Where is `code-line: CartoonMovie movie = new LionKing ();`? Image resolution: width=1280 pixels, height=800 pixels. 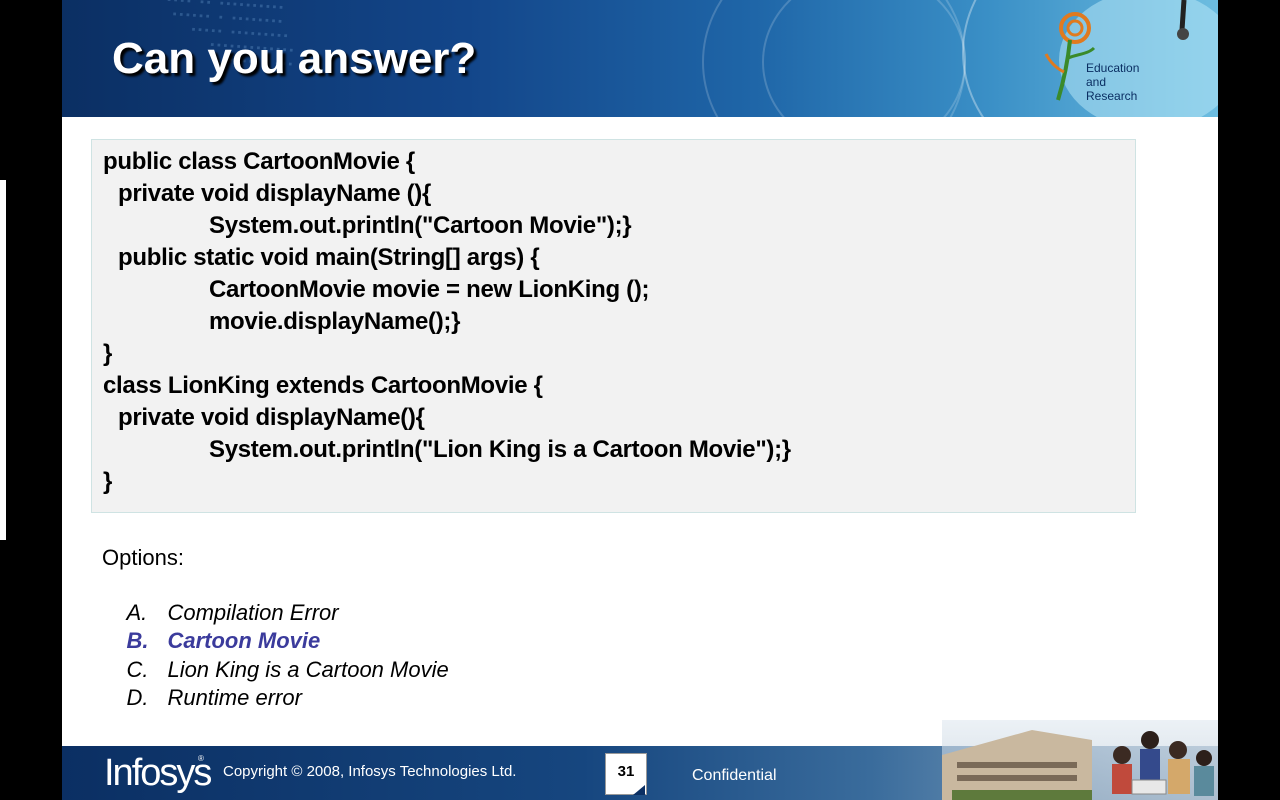 code-line: CartoonMovie movie = new LionKing (); is located at coordinates (429, 289).